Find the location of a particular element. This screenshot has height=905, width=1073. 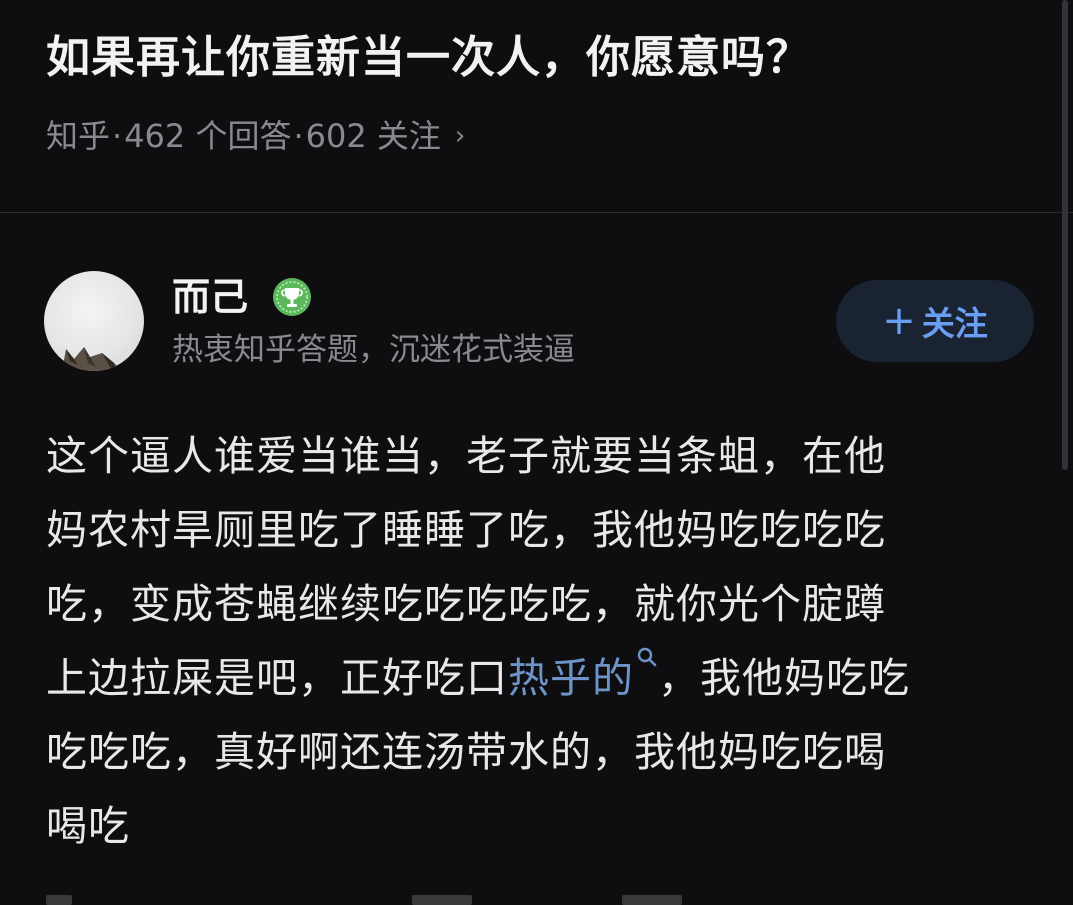

avatar-cat-image is located at coordinates (92, 359).